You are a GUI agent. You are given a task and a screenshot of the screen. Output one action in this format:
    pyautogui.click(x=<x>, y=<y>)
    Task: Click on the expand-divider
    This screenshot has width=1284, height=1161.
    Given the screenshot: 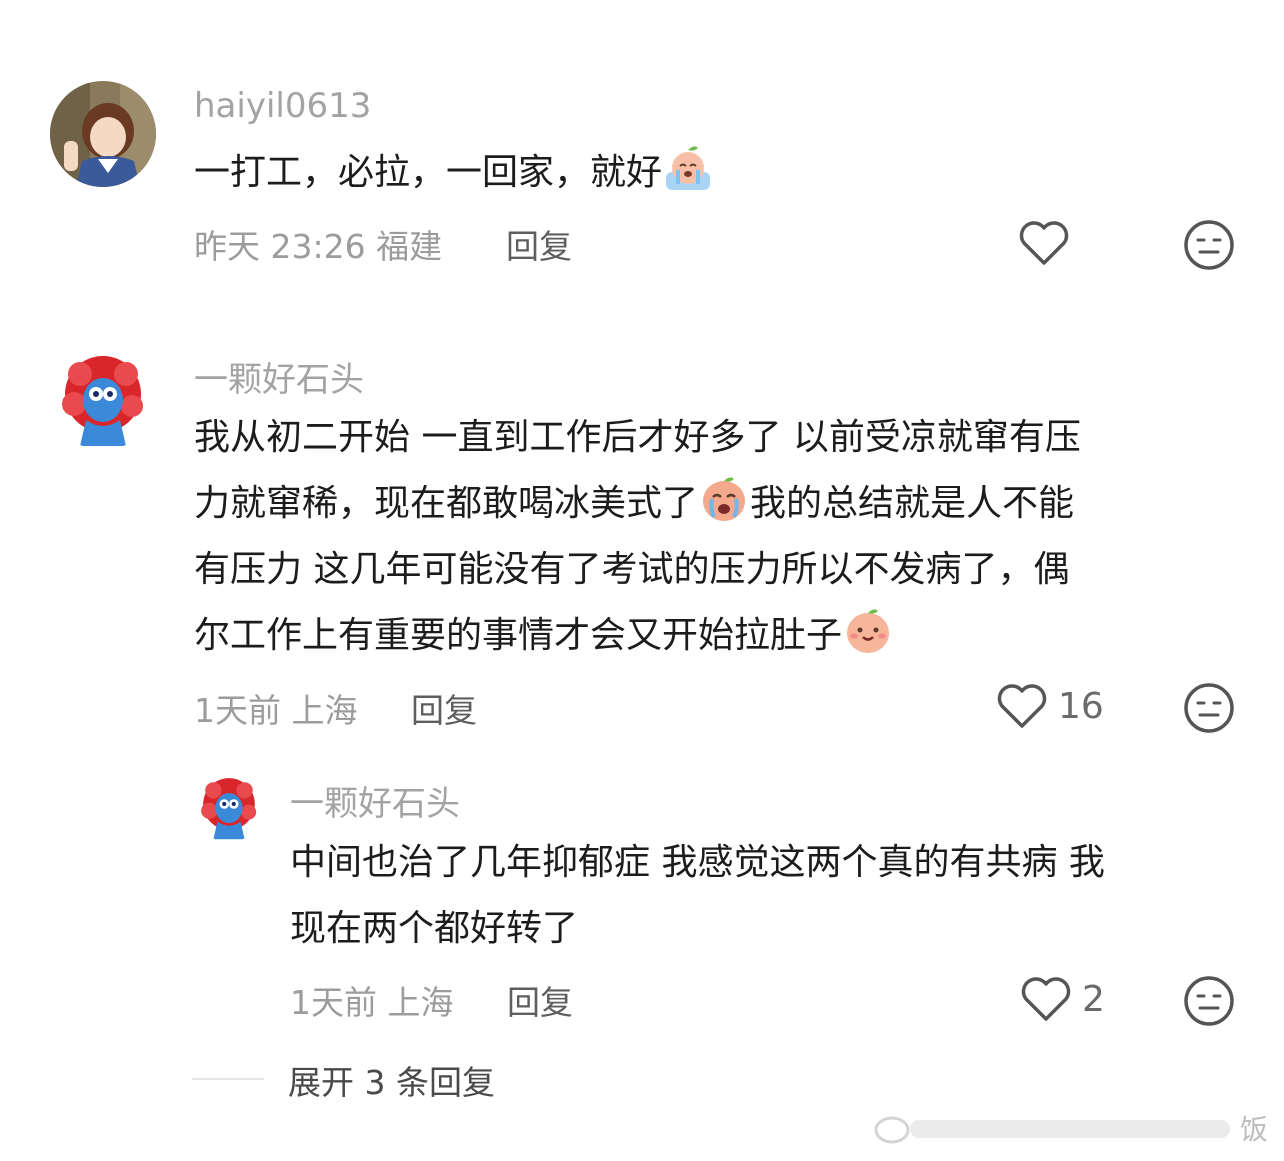 What is the action you would take?
    pyautogui.click(x=228, y=1079)
    